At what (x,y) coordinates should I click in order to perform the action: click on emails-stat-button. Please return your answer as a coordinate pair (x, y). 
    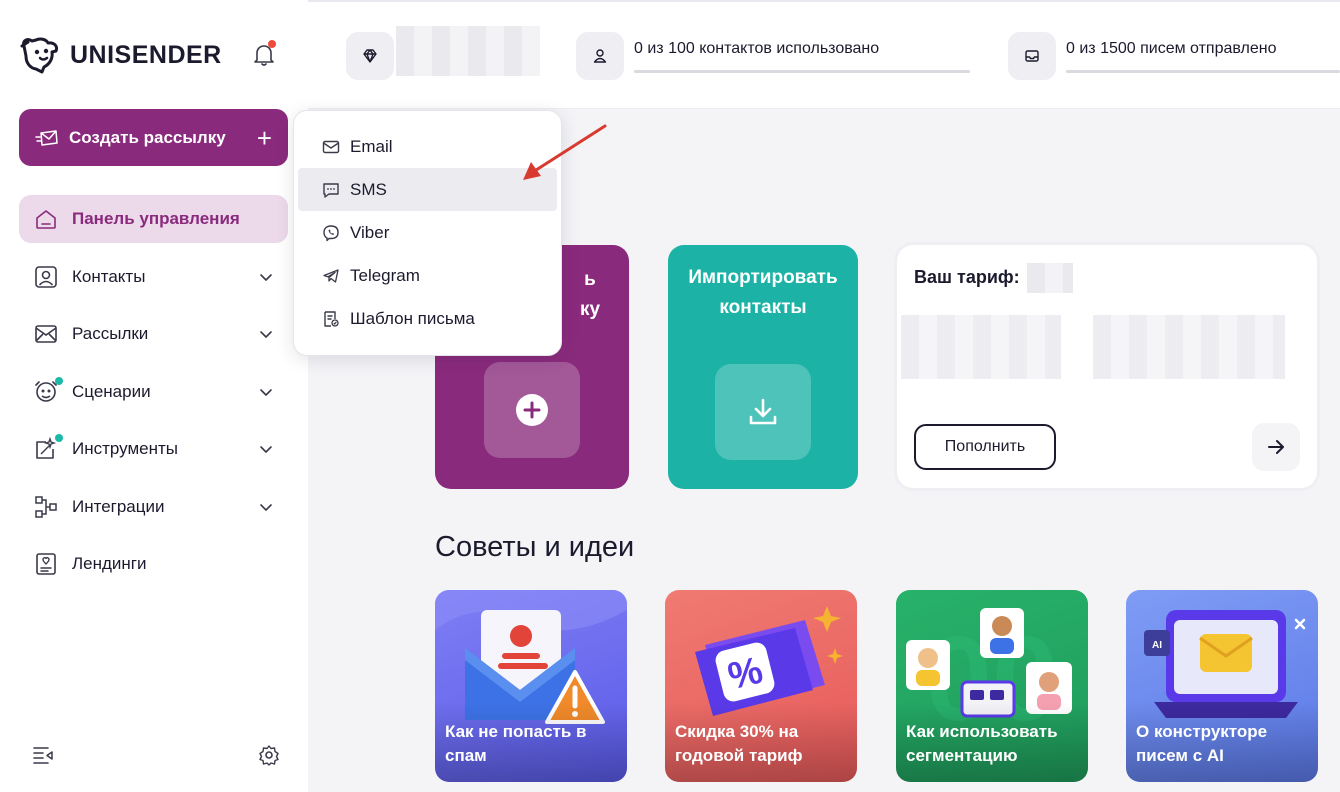
    Looking at the image, I should click on (1032, 56).